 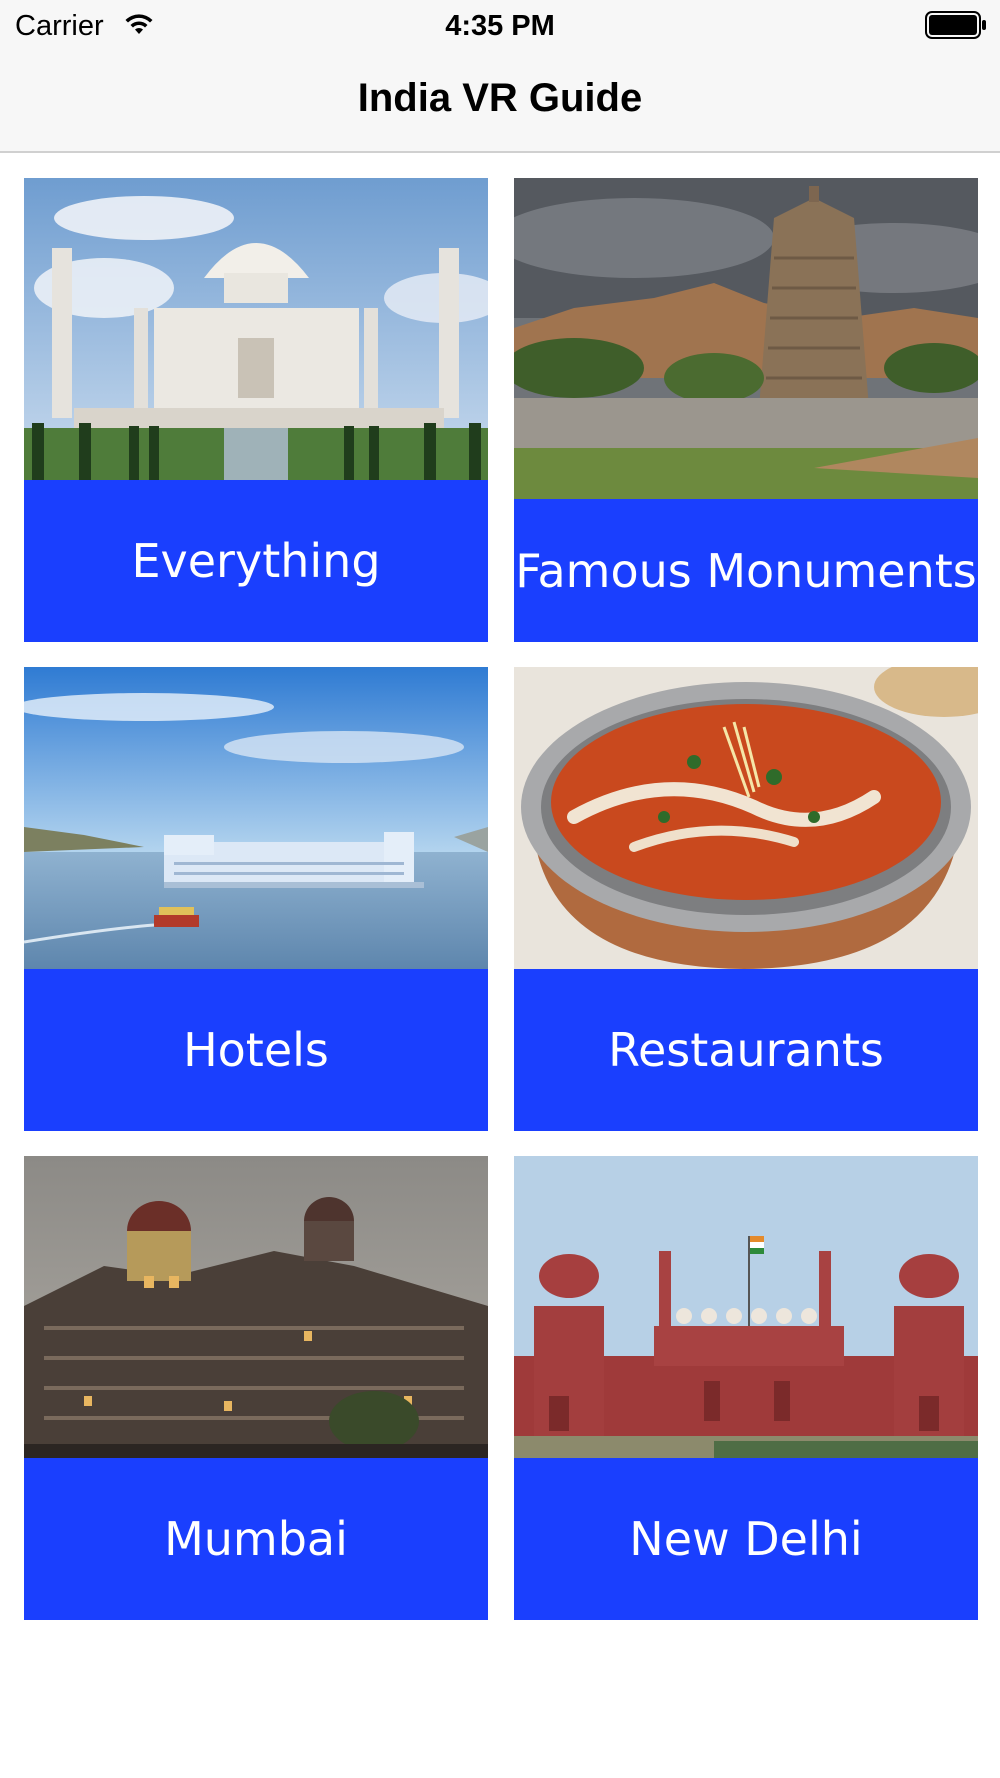 I want to click on category-tile-hotels: Hotels, so click(x=256, y=899).